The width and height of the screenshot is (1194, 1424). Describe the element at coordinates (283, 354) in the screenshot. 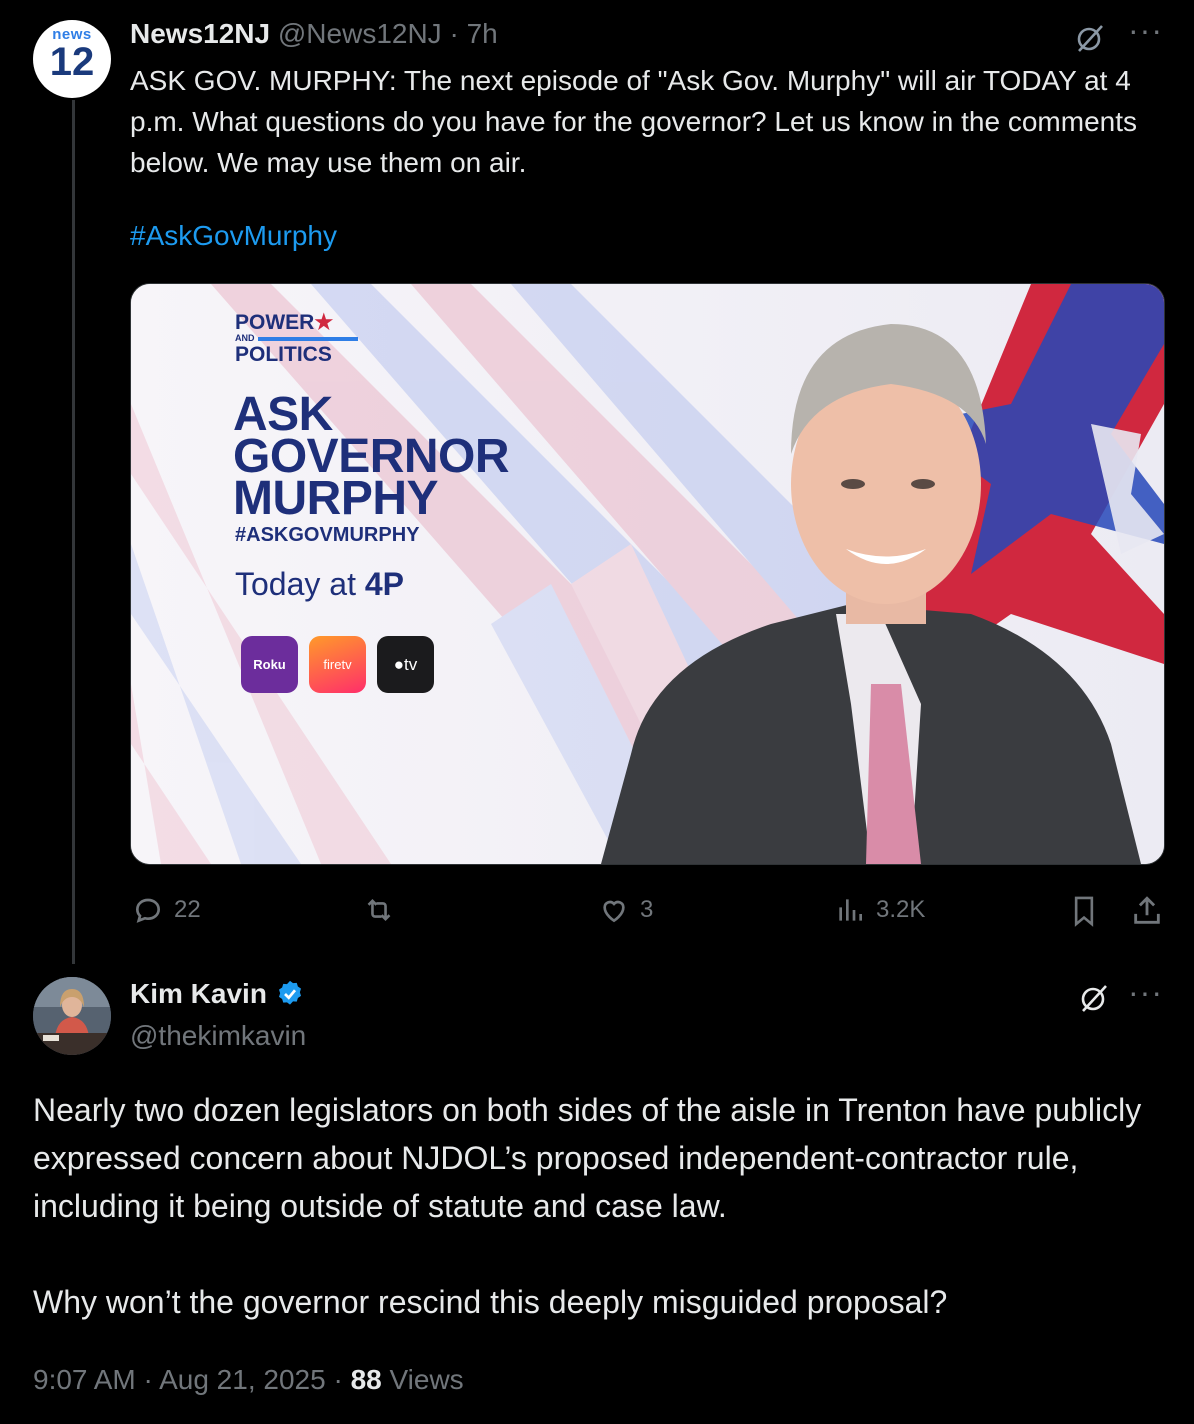

I see `logo-politics-text: POLITICS` at that location.